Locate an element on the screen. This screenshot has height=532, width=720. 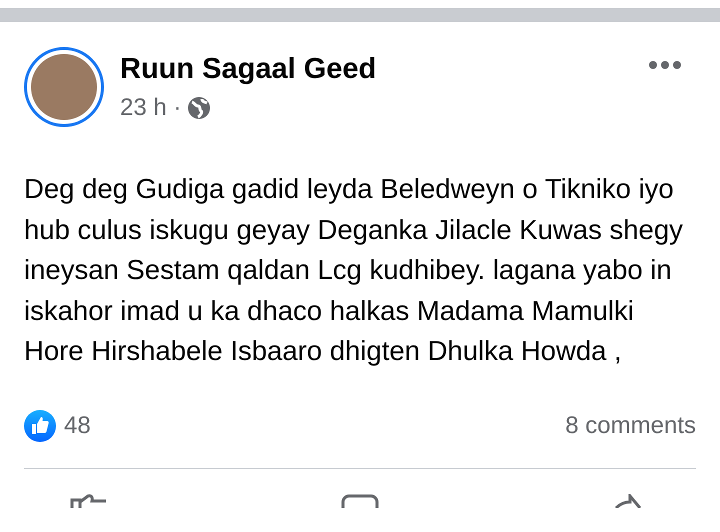
speech-bubble-icon is located at coordinates (361, 501).